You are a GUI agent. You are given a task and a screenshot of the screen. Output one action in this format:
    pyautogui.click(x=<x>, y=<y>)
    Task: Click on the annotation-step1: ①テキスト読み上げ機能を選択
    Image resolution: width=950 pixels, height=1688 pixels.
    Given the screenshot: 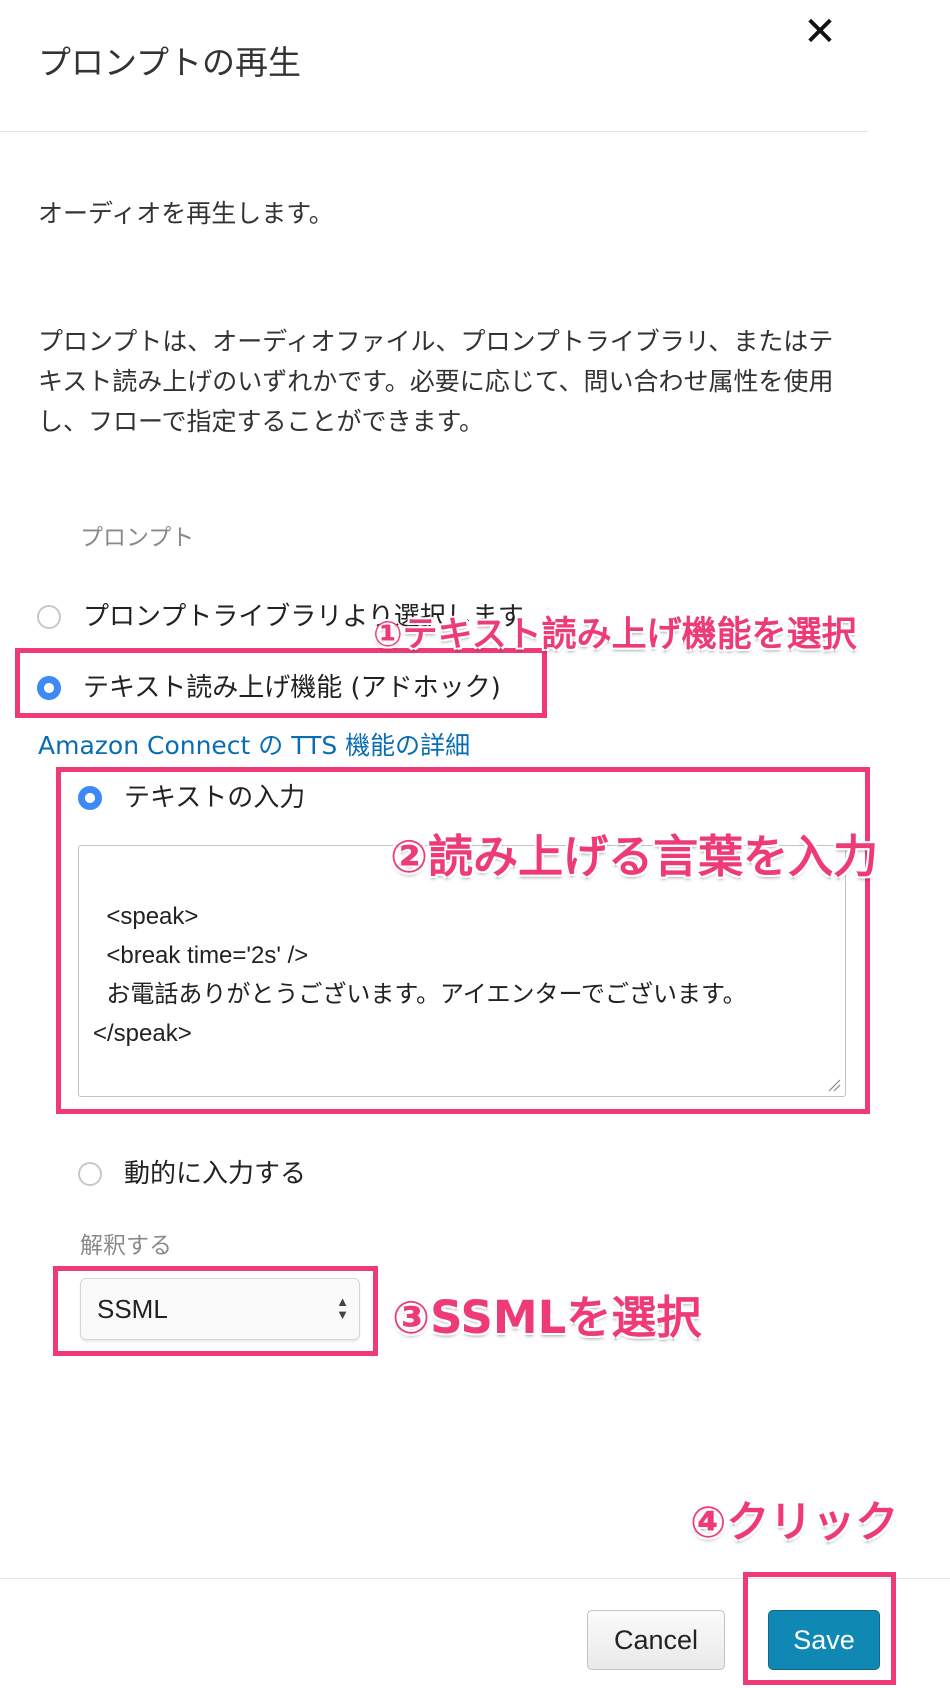 What is the action you would take?
    pyautogui.click(x=615, y=635)
    